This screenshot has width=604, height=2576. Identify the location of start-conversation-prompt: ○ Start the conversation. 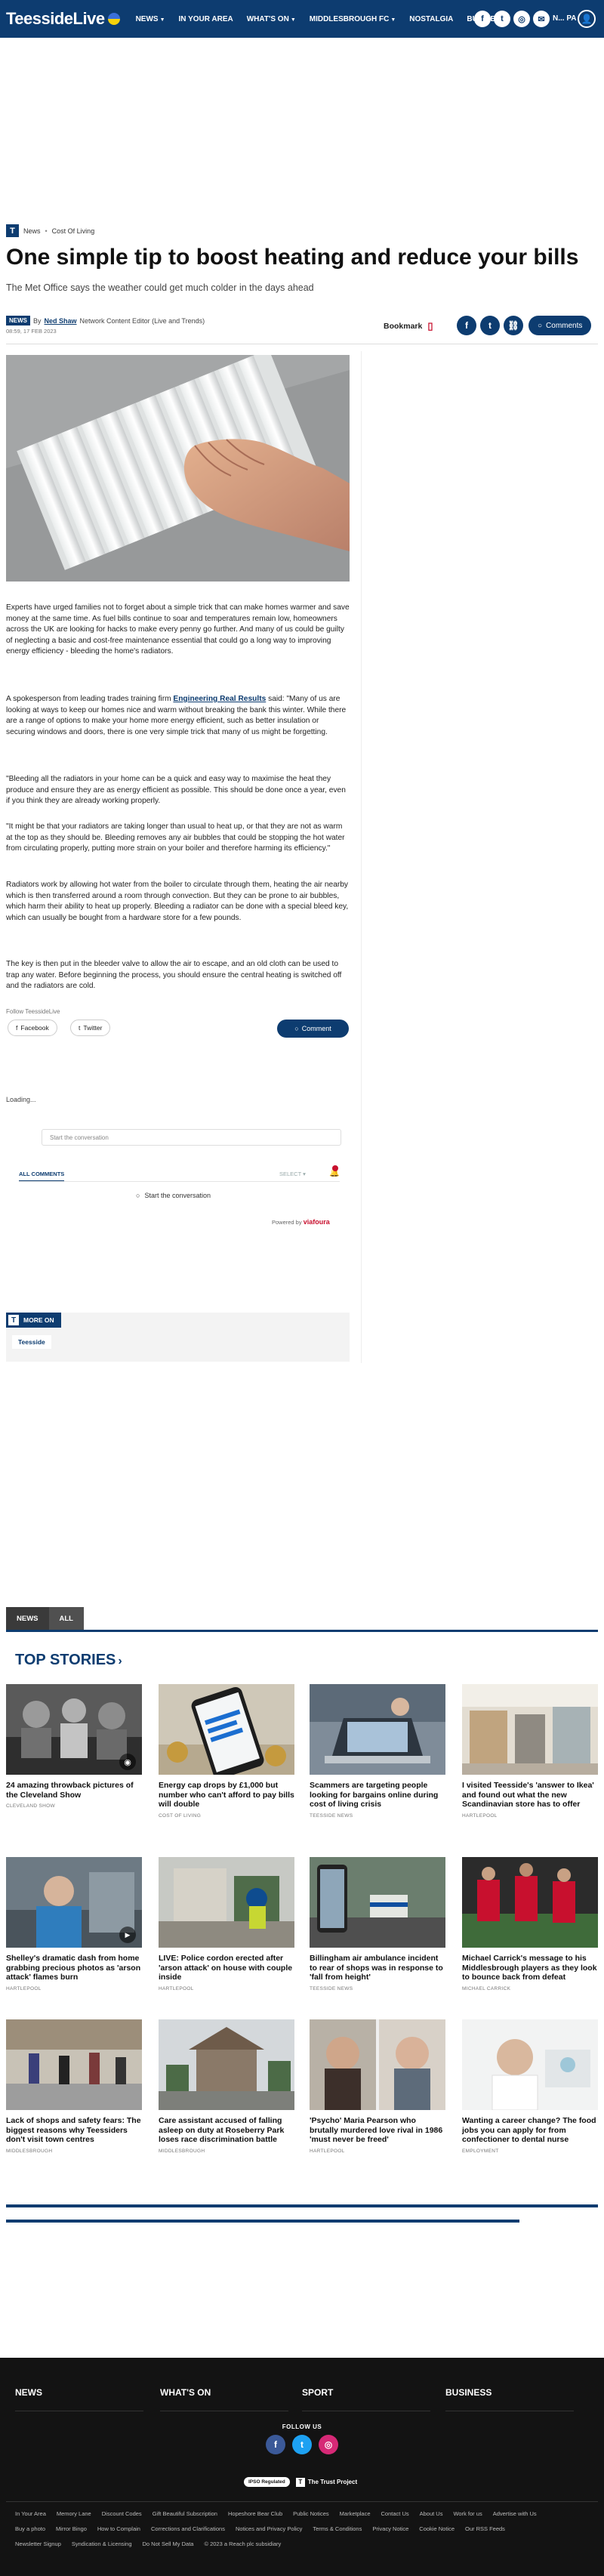
(173, 1195).